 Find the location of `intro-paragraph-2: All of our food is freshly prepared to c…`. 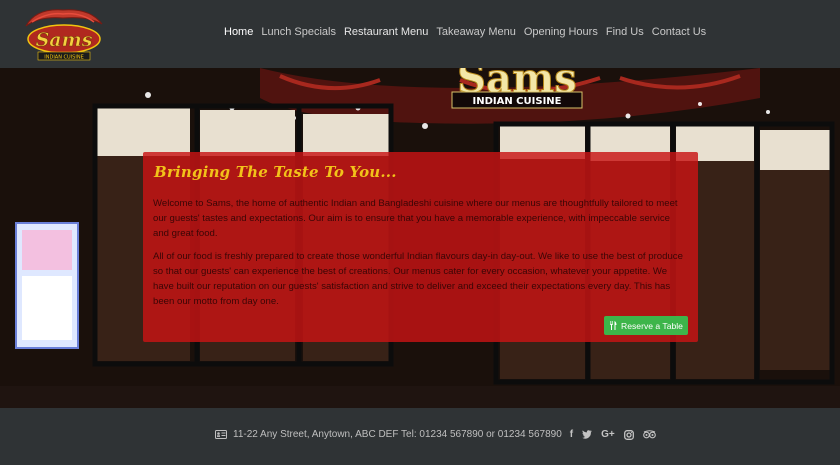

intro-paragraph-2: All of our food is freshly prepared to c… is located at coordinates (418, 279).